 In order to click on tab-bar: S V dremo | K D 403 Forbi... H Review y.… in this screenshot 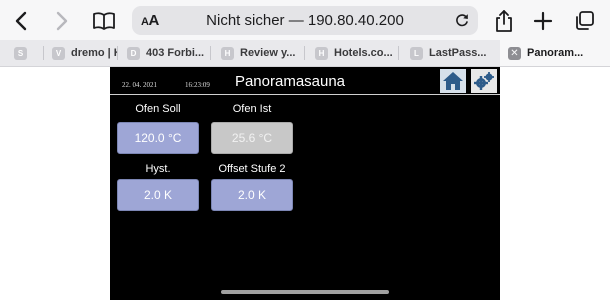, I will do `click(305, 53)`.